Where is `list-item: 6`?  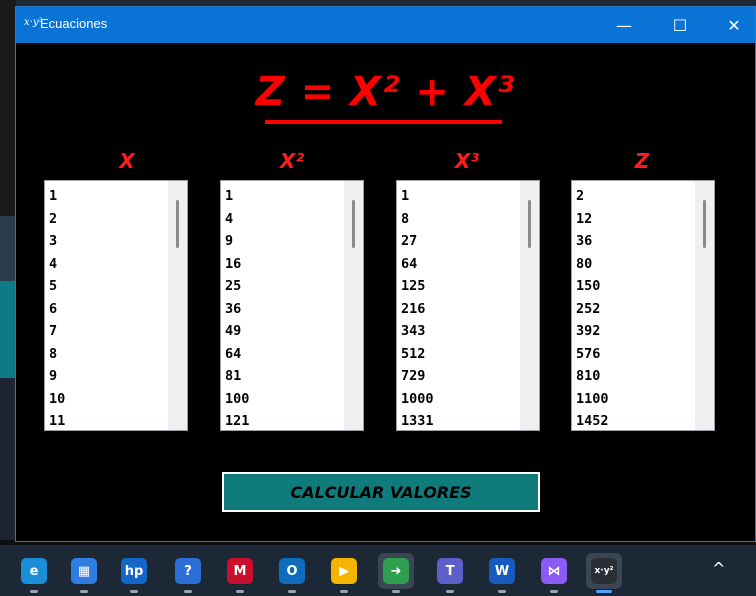 list-item: 6 is located at coordinates (57, 309).